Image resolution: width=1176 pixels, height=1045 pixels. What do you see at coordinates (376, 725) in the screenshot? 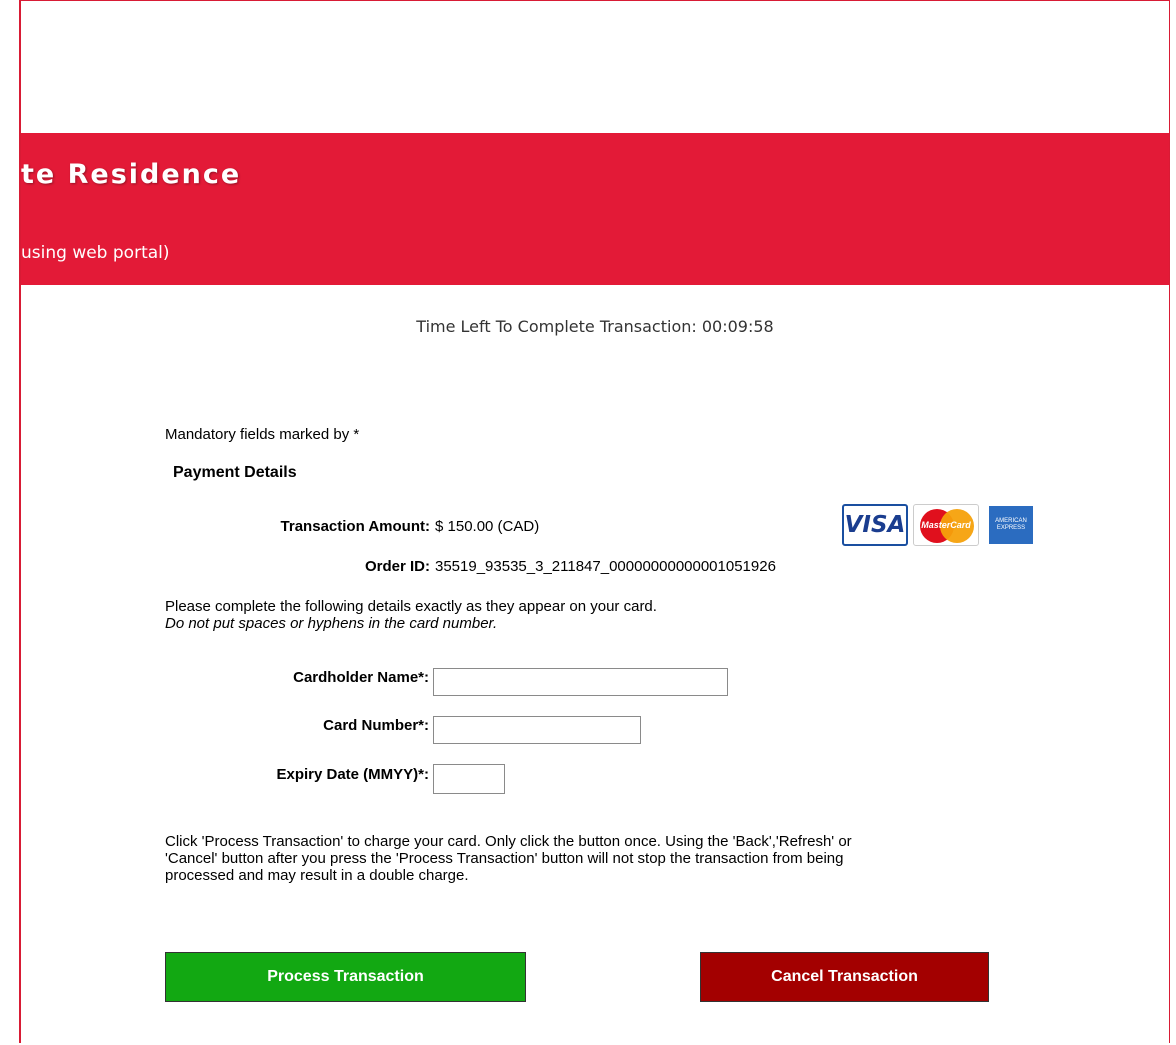
I see `card-number-label: Card Number*:` at bounding box center [376, 725].